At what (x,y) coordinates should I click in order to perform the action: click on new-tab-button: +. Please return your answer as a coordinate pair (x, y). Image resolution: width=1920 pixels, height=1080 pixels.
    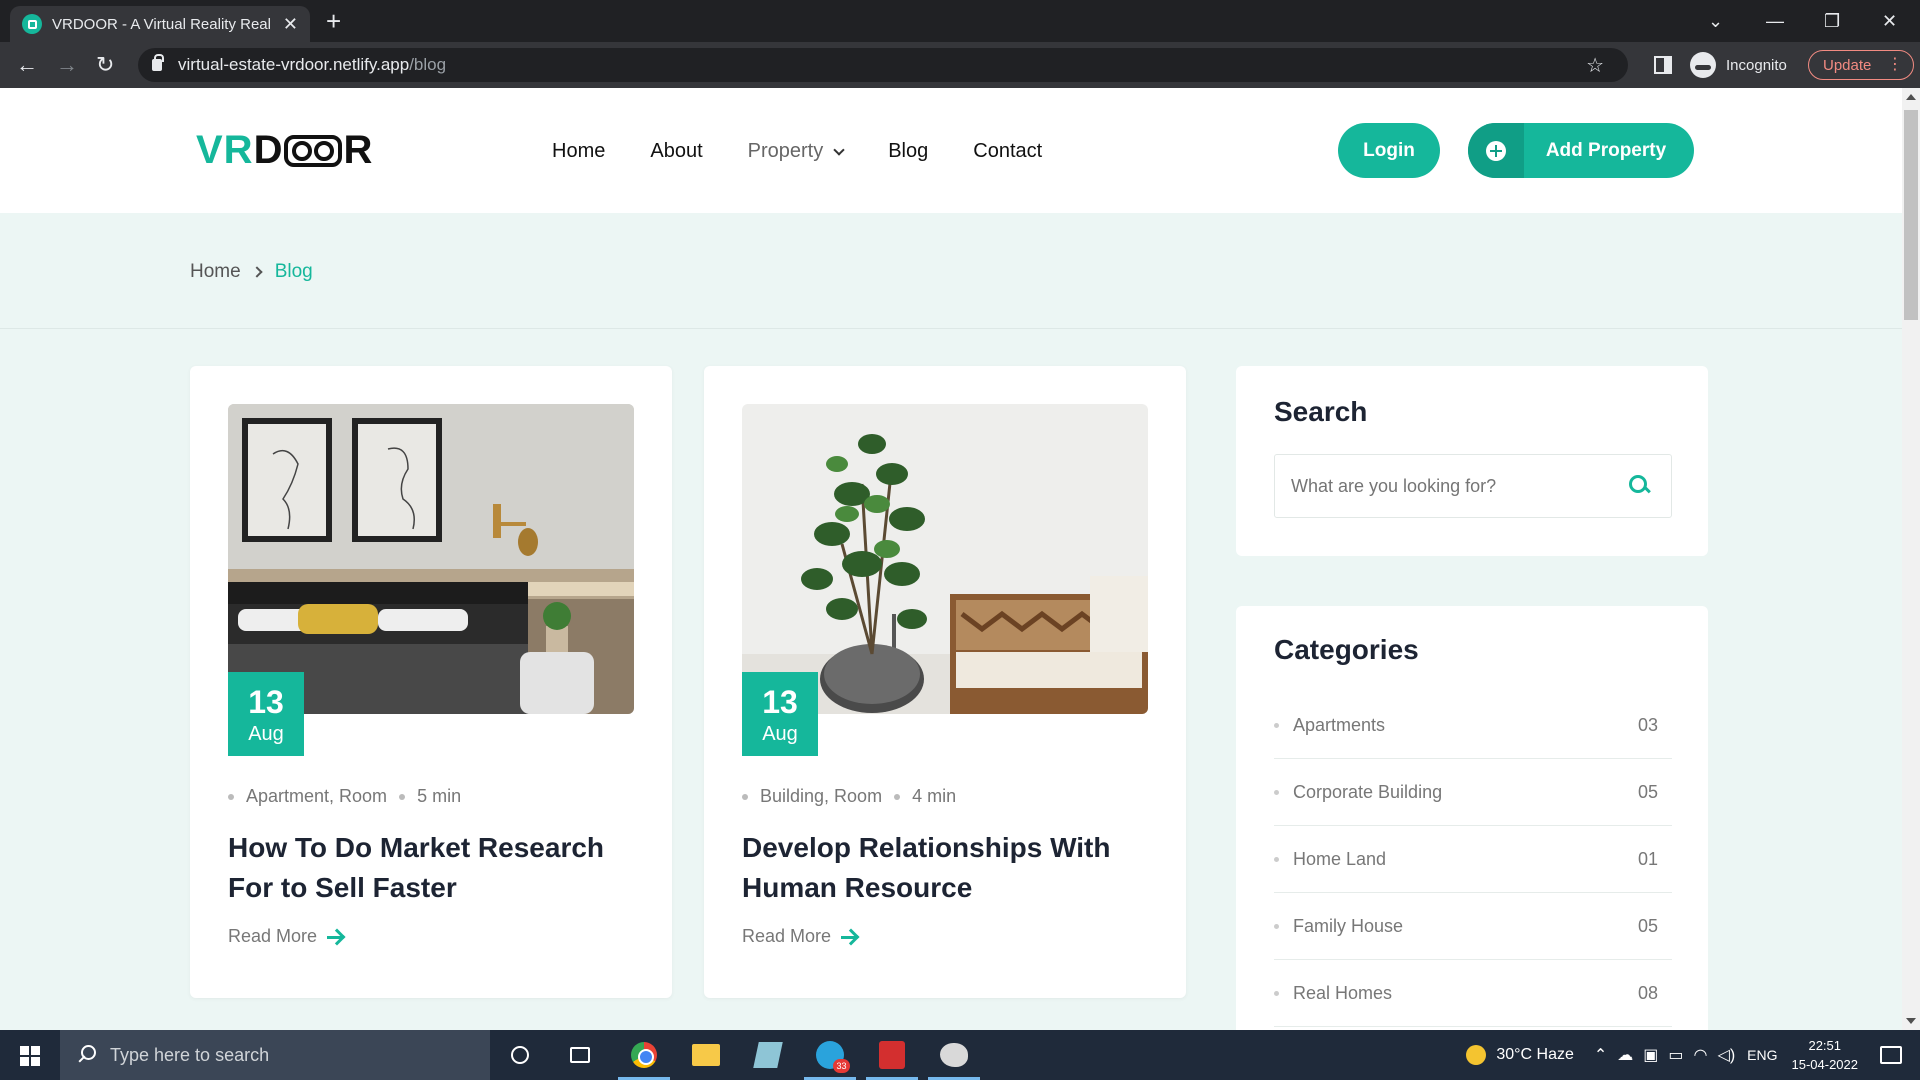
    Looking at the image, I should click on (333, 21).